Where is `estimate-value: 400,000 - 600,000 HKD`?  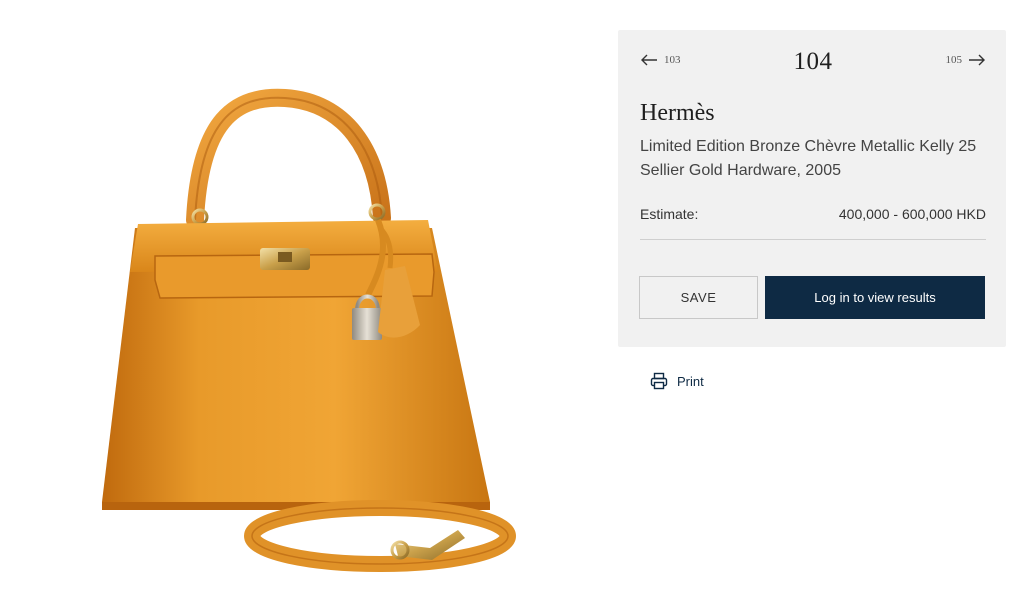
estimate-value: 400,000 - 600,000 HKD is located at coordinates (912, 214).